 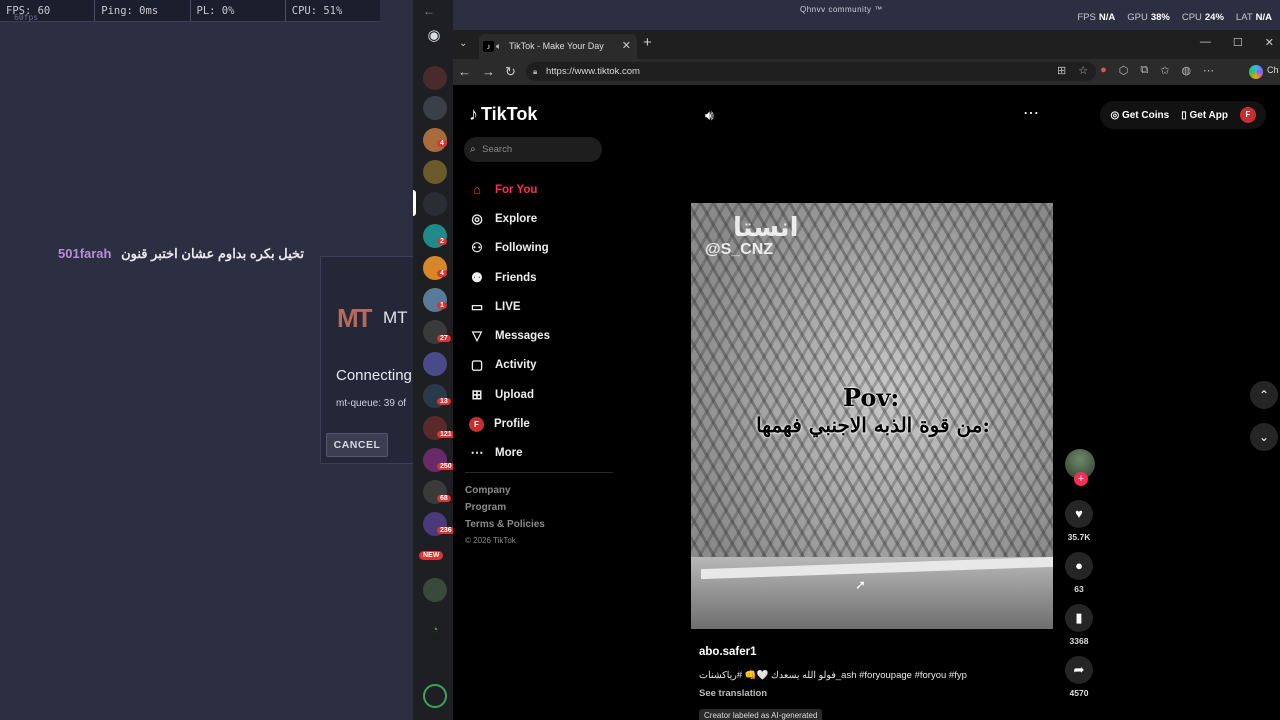 What do you see at coordinates (1164, 70) in the screenshot?
I see `favorites-icon: ✩` at bounding box center [1164, 70].